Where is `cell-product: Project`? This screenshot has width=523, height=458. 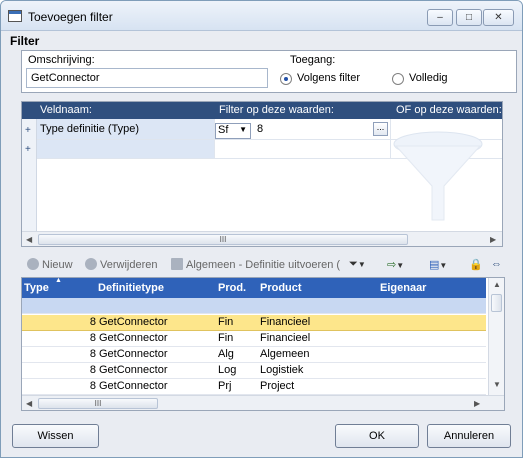 cell-product: Project is located at coordinates (277, 386).